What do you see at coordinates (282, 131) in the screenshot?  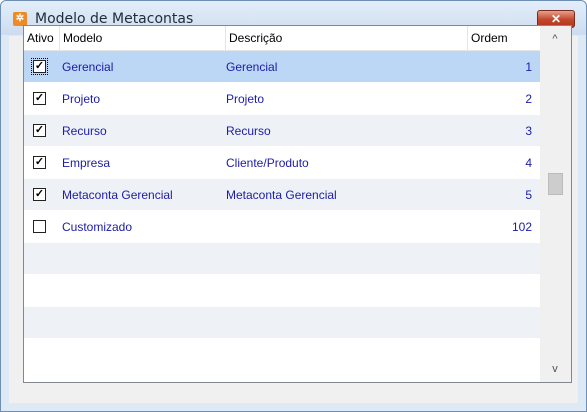 I see `table-row: ✓ Recurso Recurso 3` at bounding box center [282, 131].